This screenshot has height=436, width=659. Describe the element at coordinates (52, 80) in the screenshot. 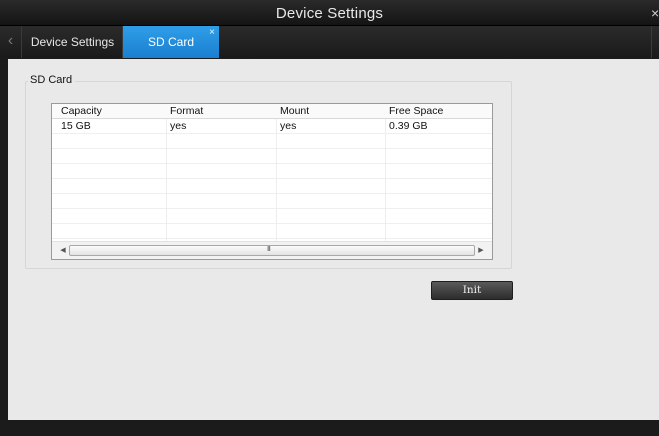

I see `sd-card-group-label: SD Card` at that location.